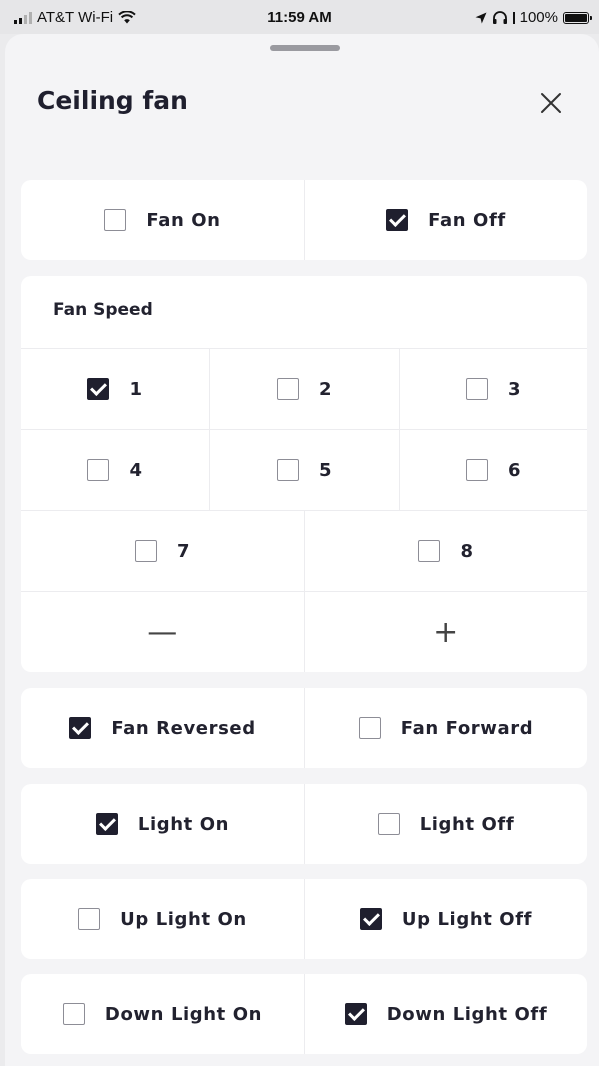  I want to click on down-light-off-label: Down Light Off, so click(467, 1014).